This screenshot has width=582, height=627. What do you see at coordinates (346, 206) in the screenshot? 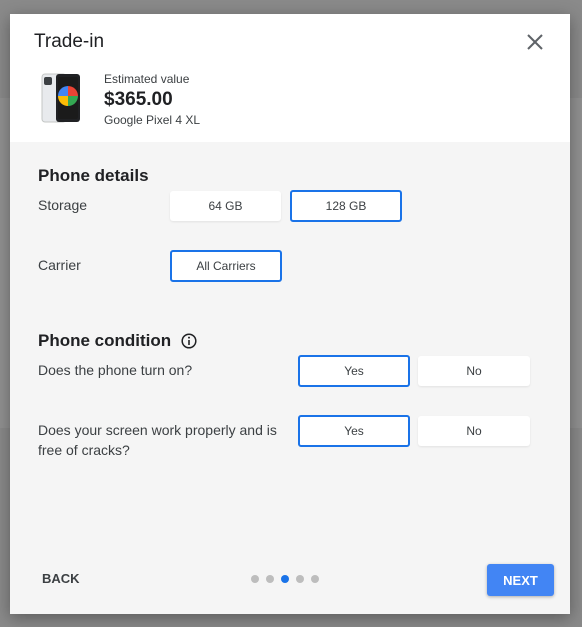
I see `storage-option-128gb: 128 GB` at bounding box center [346, 206].